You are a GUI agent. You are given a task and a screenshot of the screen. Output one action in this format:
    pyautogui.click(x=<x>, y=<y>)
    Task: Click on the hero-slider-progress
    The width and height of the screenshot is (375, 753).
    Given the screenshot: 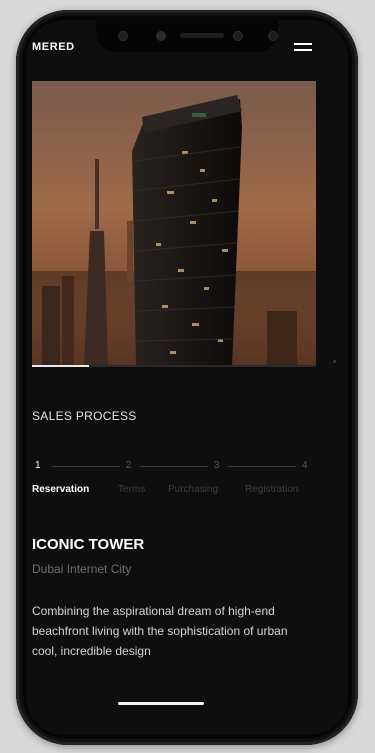 What is the action you would take?
    pyautogui.click(x=174, y=366)
    